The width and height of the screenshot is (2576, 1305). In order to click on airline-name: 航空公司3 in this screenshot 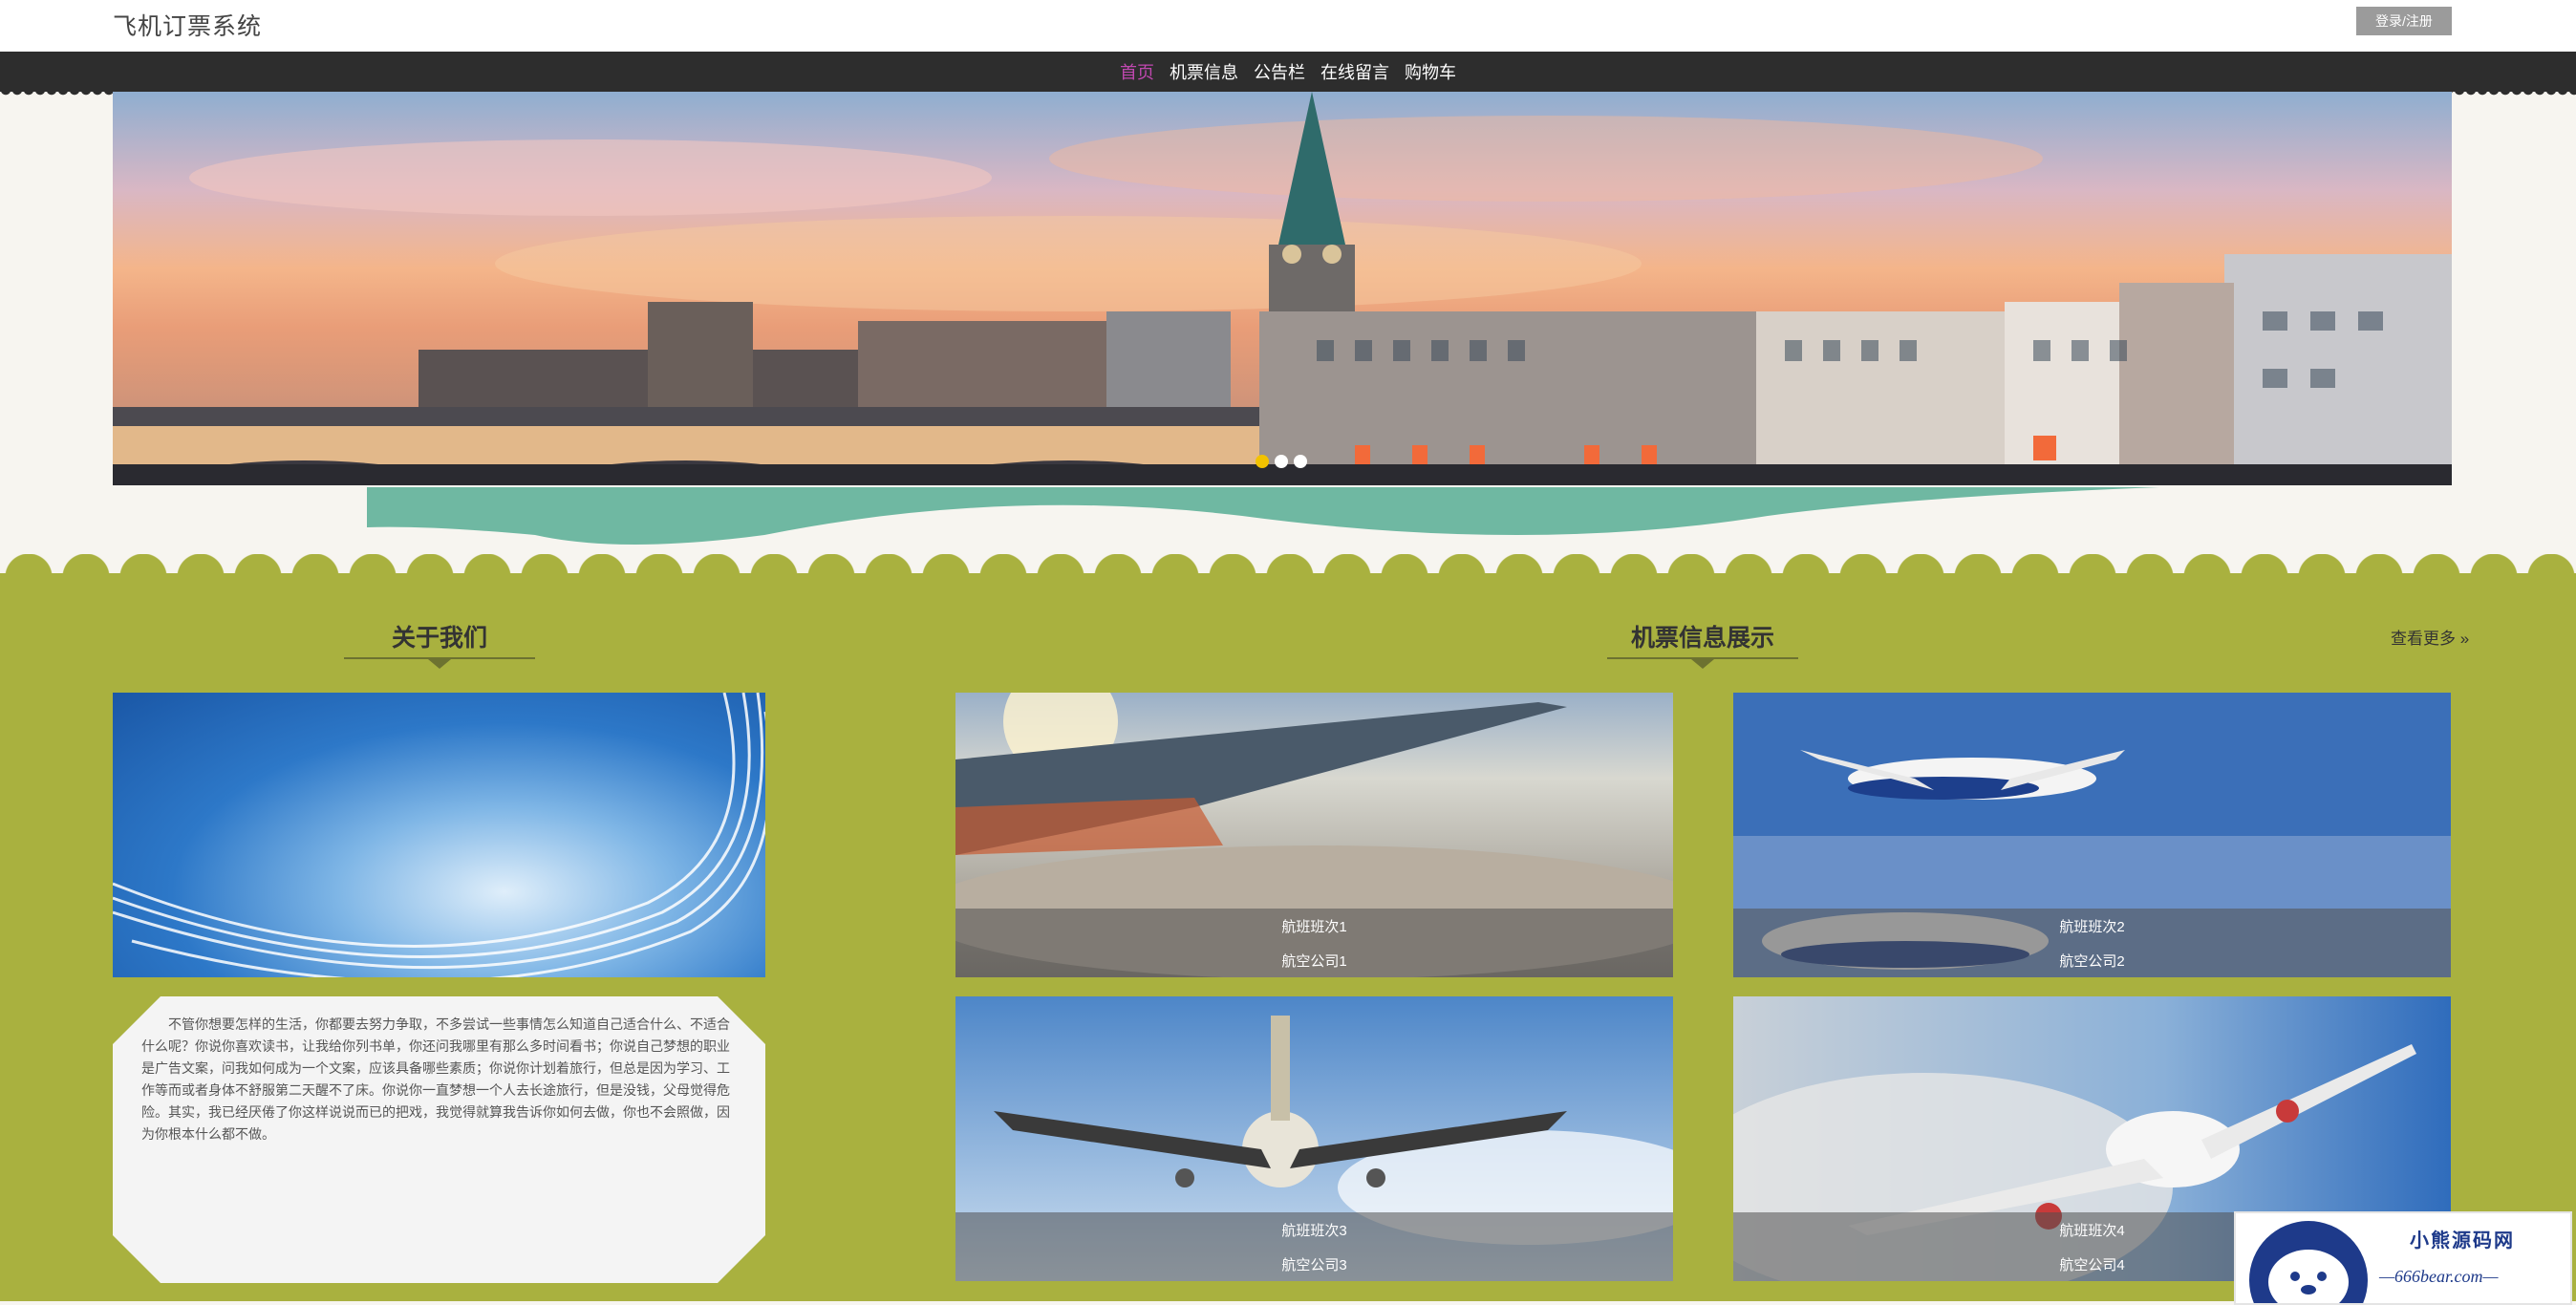, I will do `click(1314, 1265)`.